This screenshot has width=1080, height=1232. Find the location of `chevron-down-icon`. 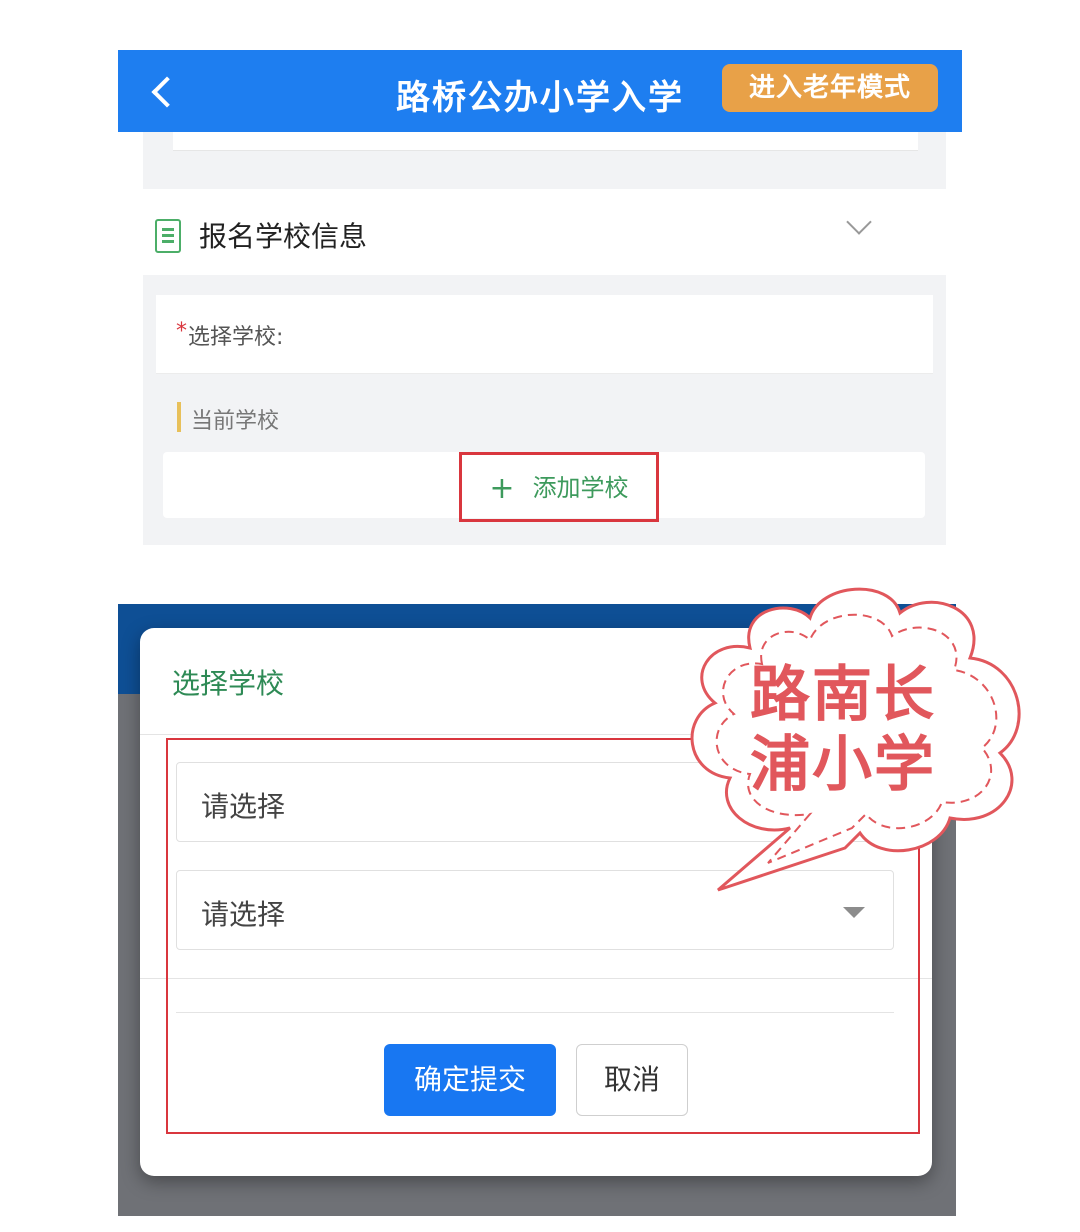

chevron-down-icon is located at coordinates (859, 222).